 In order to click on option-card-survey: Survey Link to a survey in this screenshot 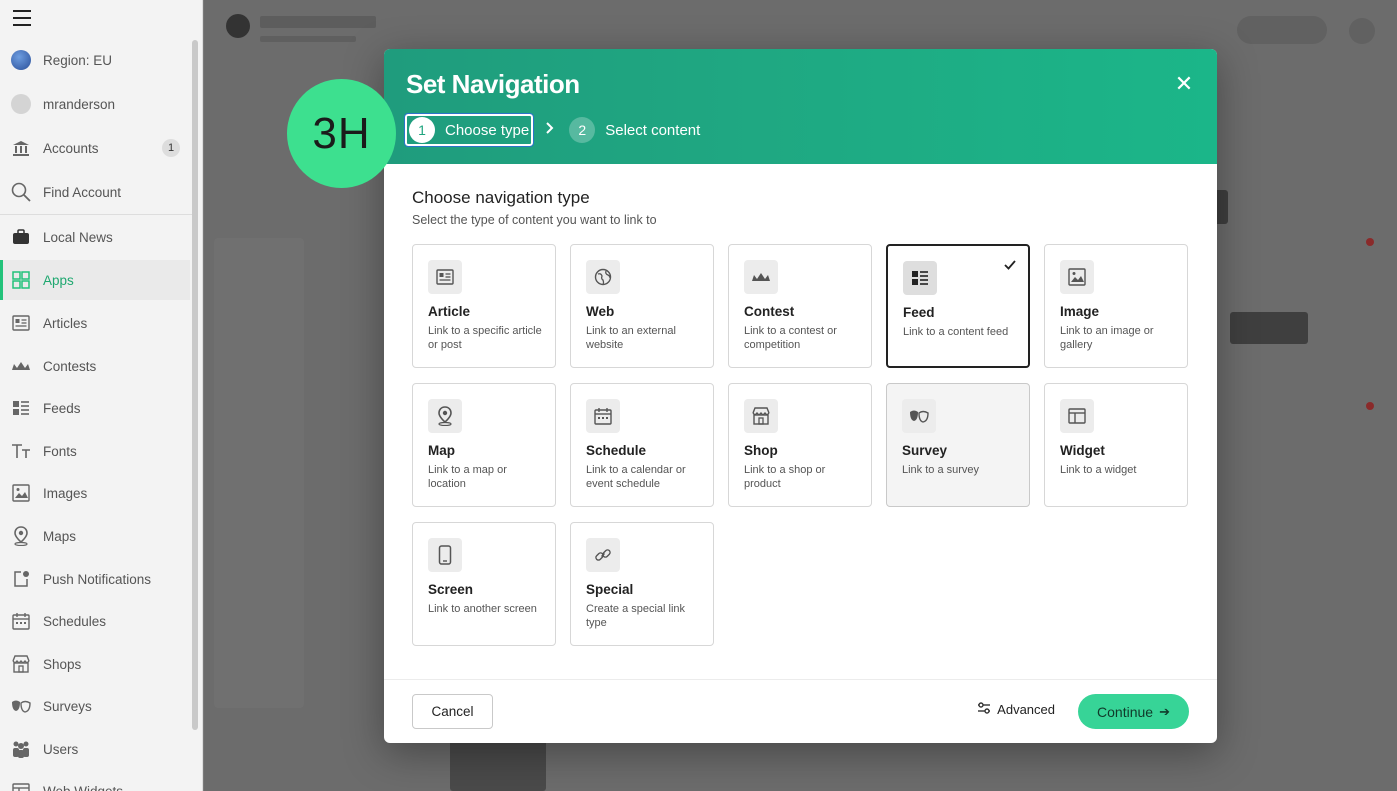, I will do `click(958, 445)`.